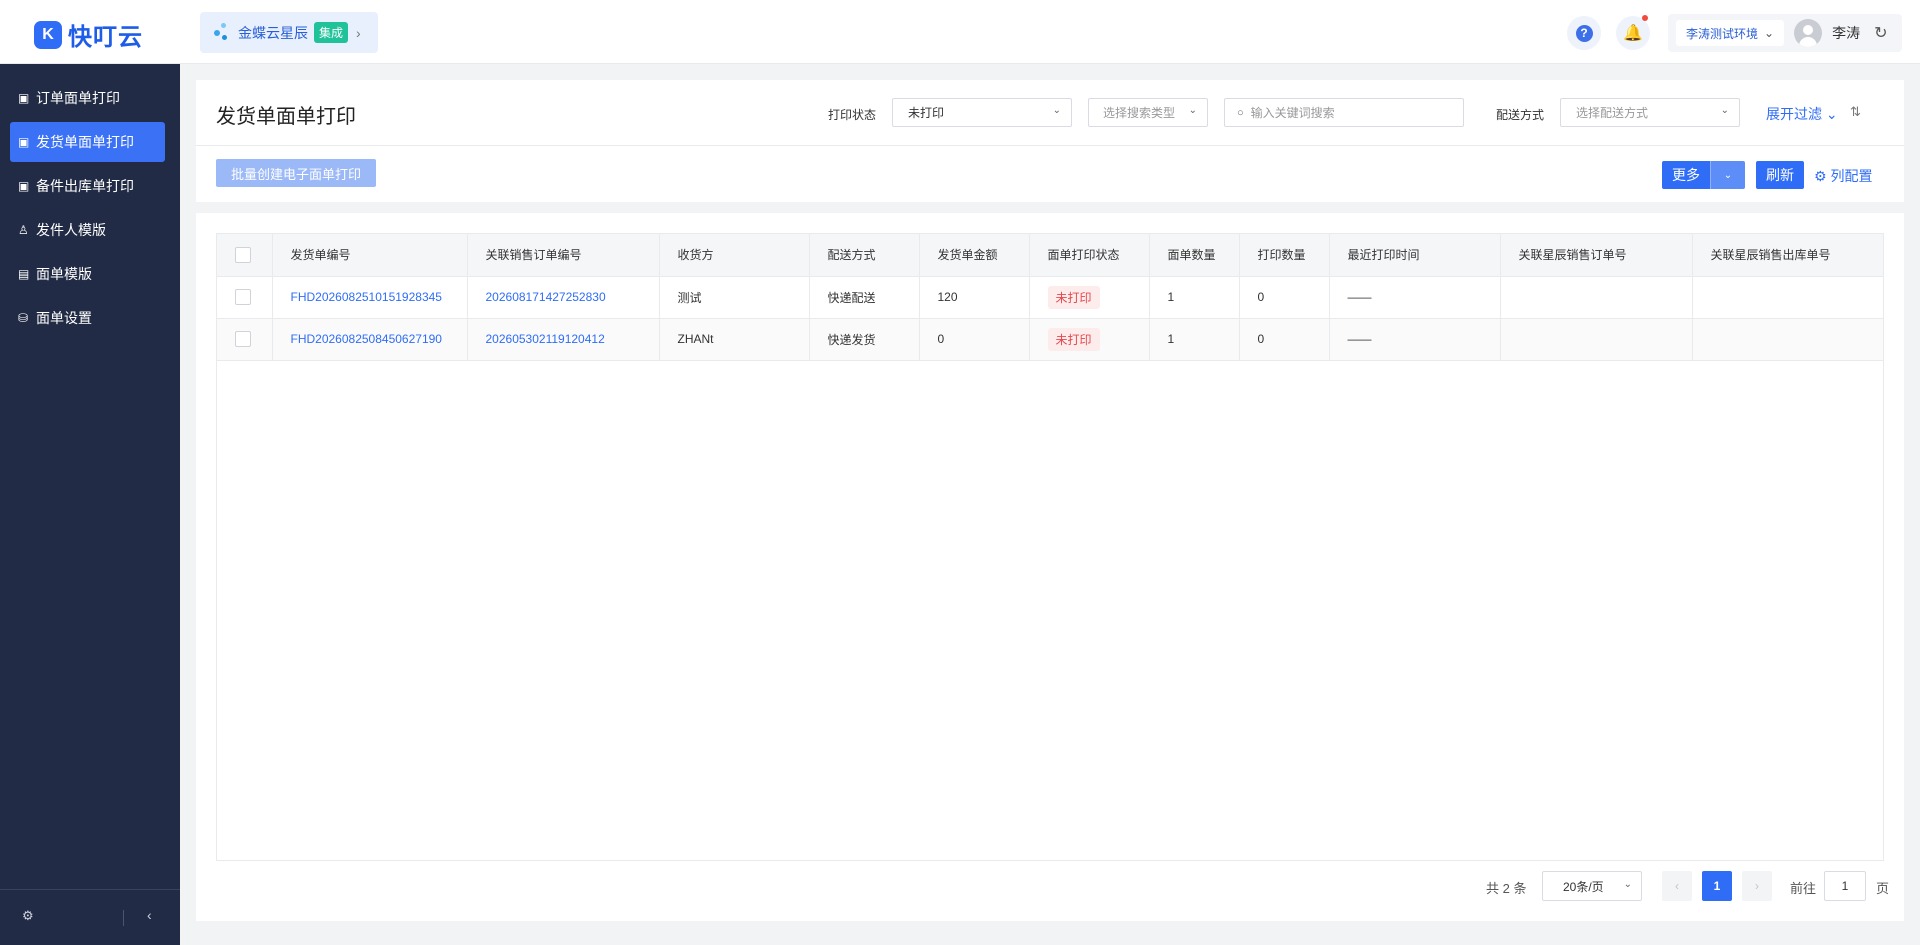 The image size is (1920, 945). What do you see at coordinates (358, 32) in the screenshot?
I see `chevron-right-icon: ›` at bounding box center [358, 32].